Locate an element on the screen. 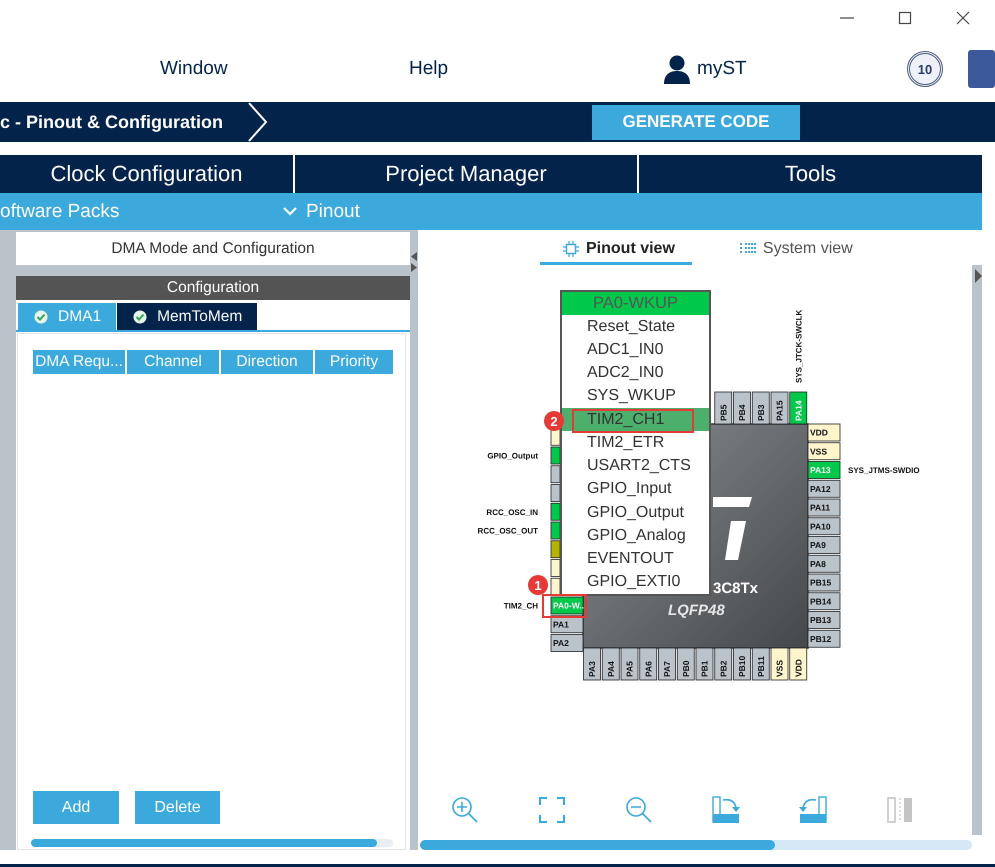 Image resolution: width=995 pixels, height=867 pixels. pin: PA6 is located at coordinates (648, 664).